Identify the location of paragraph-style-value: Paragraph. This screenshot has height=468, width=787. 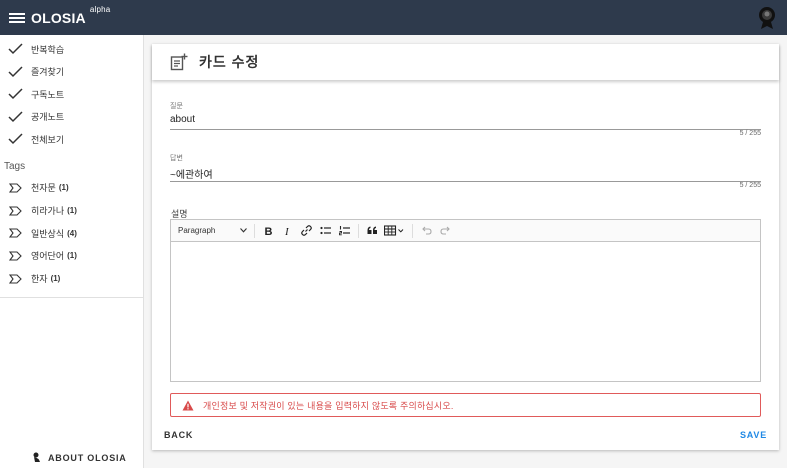
(197, 230).